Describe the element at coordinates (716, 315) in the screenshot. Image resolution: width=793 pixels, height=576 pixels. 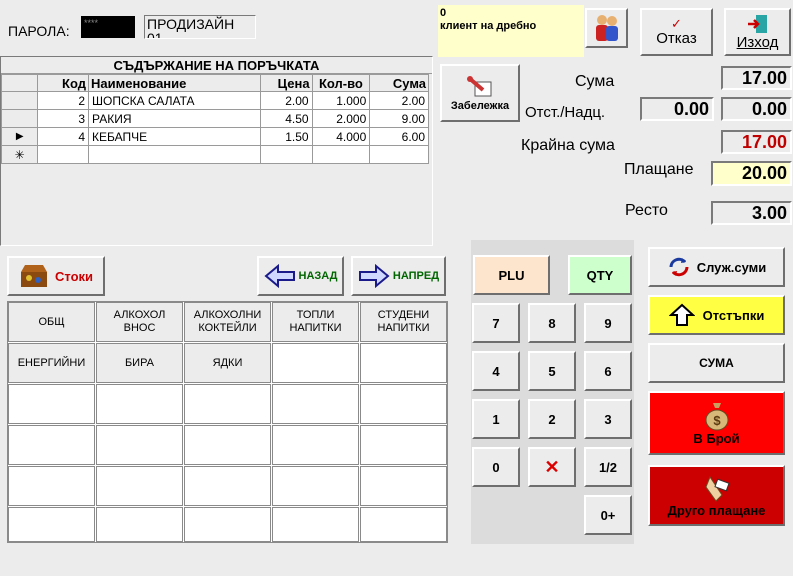
I see `discounts-button: Отстъпки` at that location.